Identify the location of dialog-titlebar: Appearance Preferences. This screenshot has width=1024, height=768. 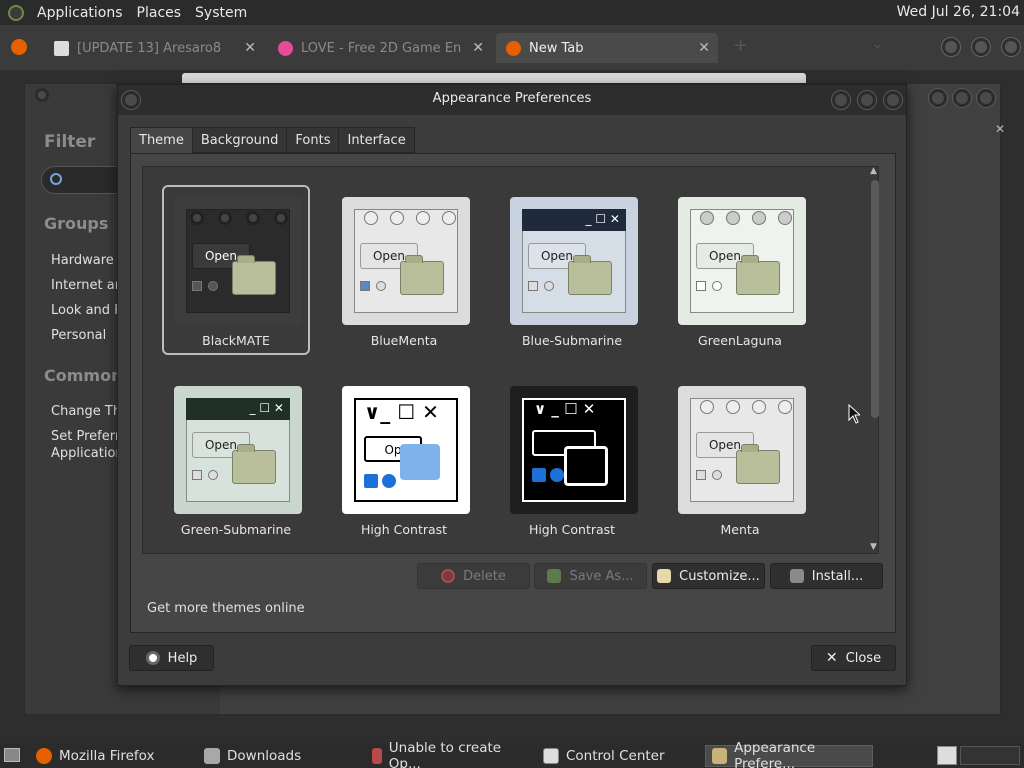
(512, 100).